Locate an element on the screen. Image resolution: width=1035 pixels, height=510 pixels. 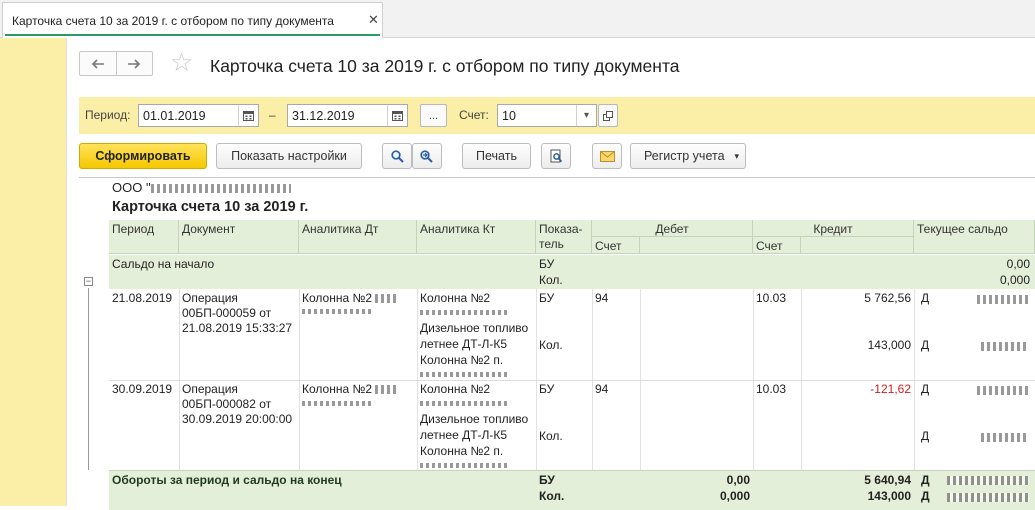
period-dash: – is located at coordinates (272, 115).